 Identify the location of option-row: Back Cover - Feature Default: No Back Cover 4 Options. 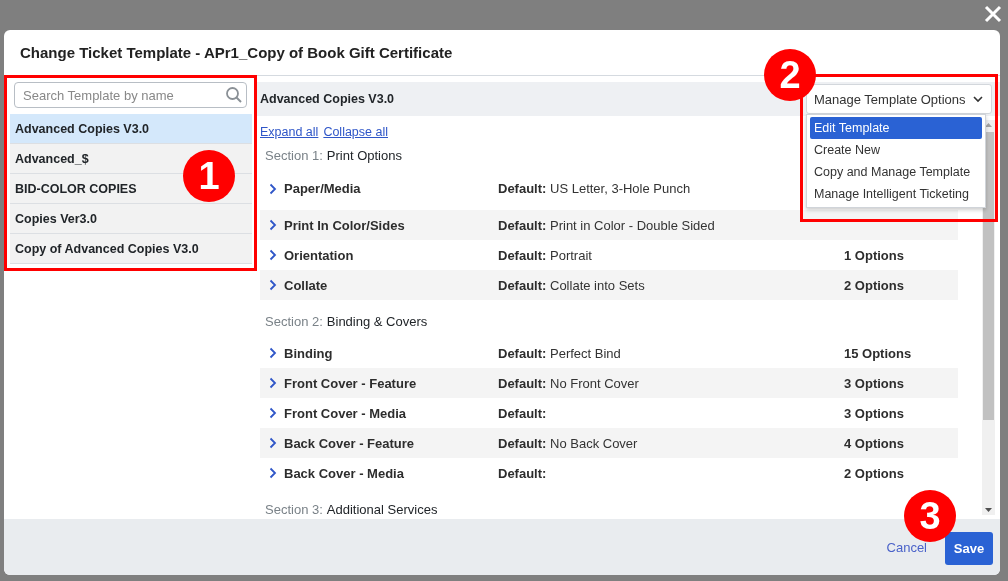
(609, 443).